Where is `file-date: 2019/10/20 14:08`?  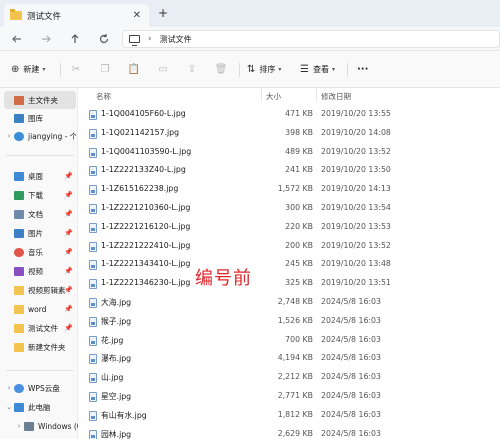
file-date: 2019/10/20 14:08 is located at coordinates (356, 132).